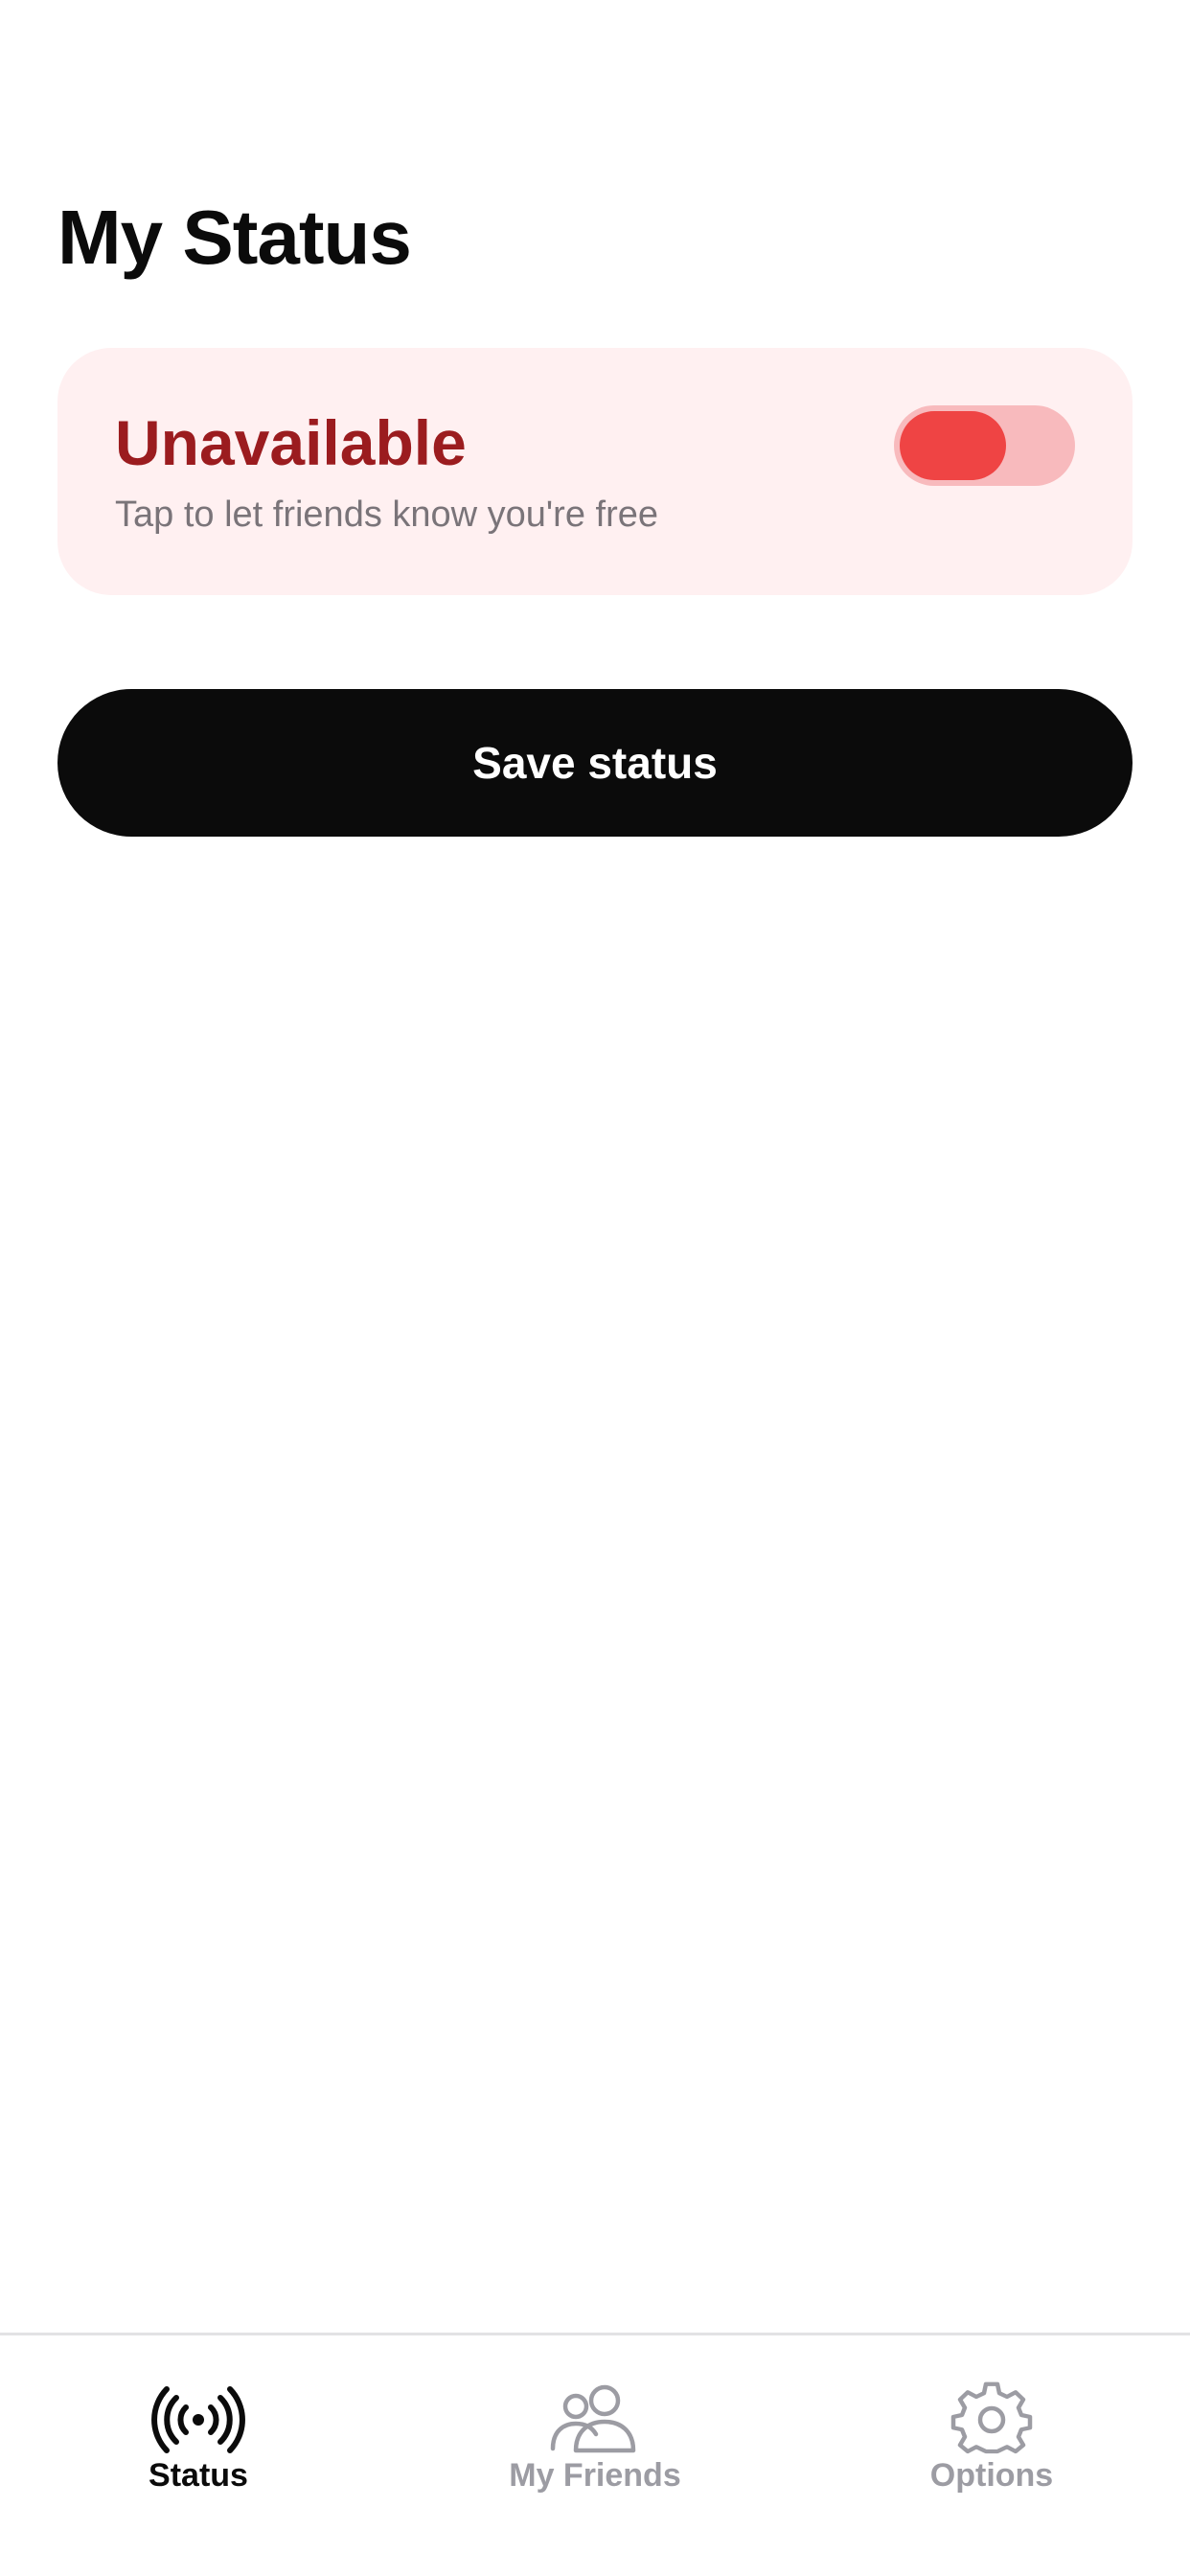  Describe the element at coordinates (992, 2419) in the screenshot. I see `gear-icon` at that location.